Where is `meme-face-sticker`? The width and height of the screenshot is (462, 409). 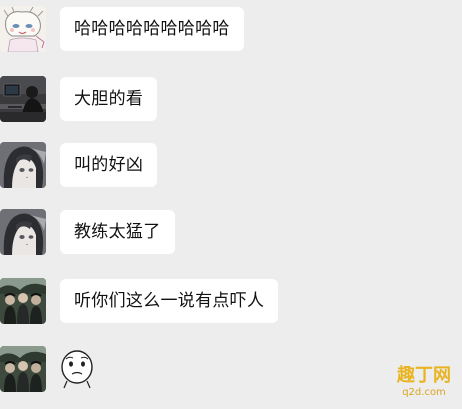 meme-face-sticker is located at coordinates (77, 369).